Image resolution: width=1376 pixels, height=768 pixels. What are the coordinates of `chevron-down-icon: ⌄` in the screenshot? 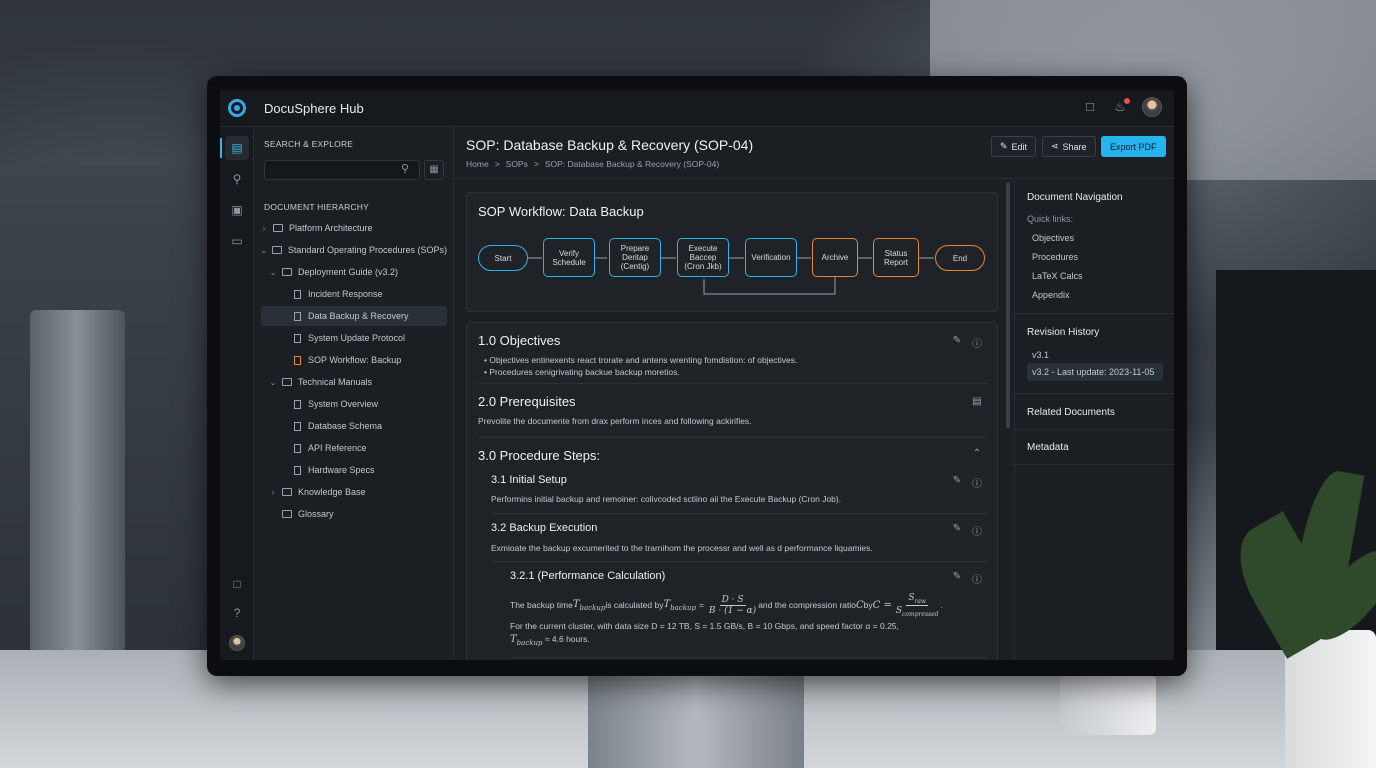 It's located at (273, 272).